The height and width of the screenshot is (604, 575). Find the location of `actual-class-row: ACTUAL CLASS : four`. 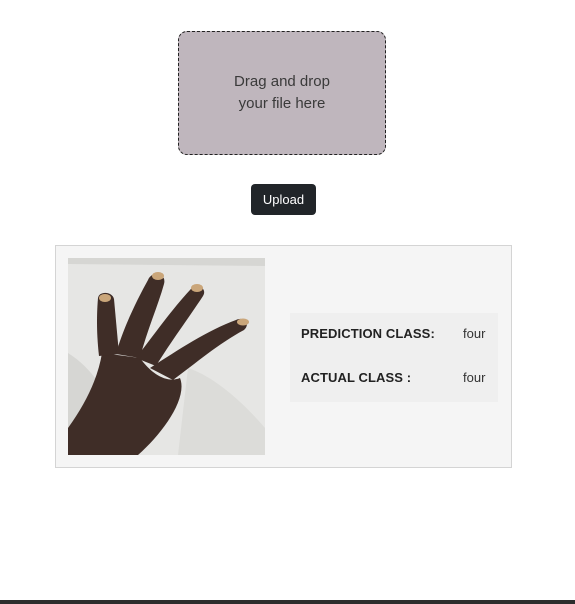

actual-class-row: ACTUAL CLASS : four is located at coordinates (394, 378).